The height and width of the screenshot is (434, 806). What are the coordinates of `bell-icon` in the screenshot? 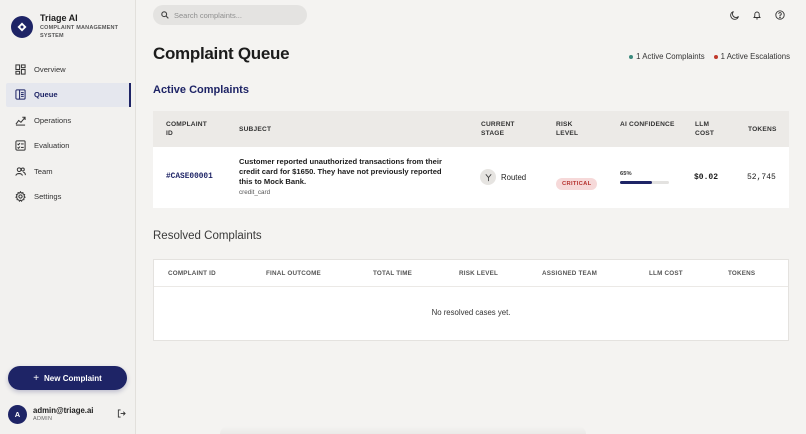 It's located at (757, 15).